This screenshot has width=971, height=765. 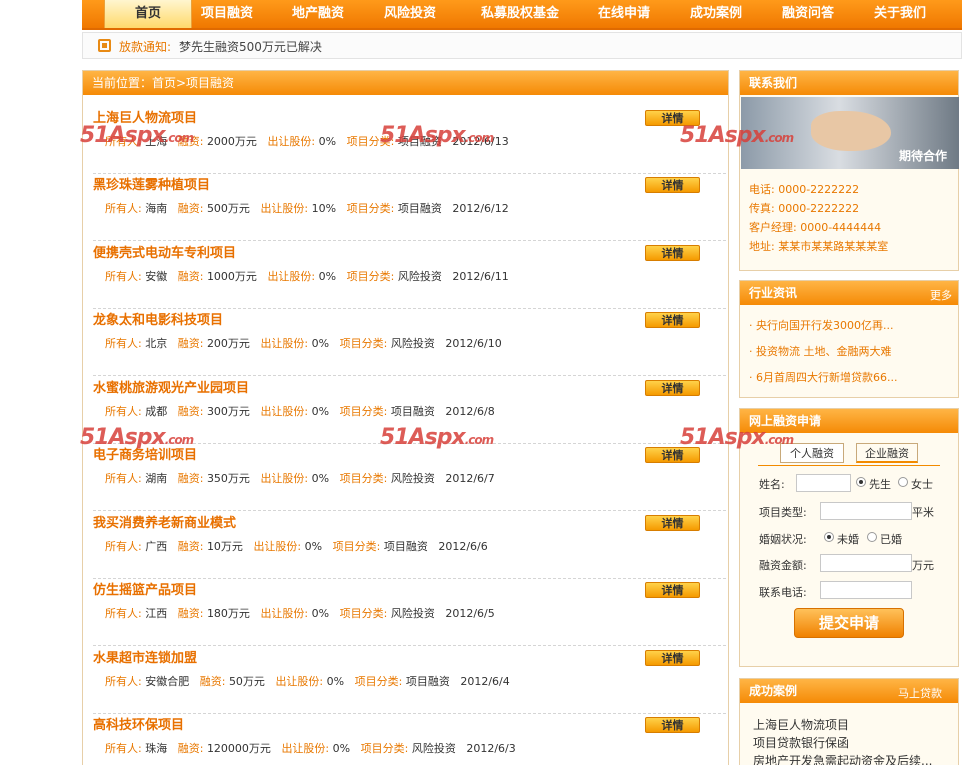 What do you see at coordinates (900, 14) in the screenshot?
I see `nav-item-about: 关于我们` at bounding box center [900, 14].